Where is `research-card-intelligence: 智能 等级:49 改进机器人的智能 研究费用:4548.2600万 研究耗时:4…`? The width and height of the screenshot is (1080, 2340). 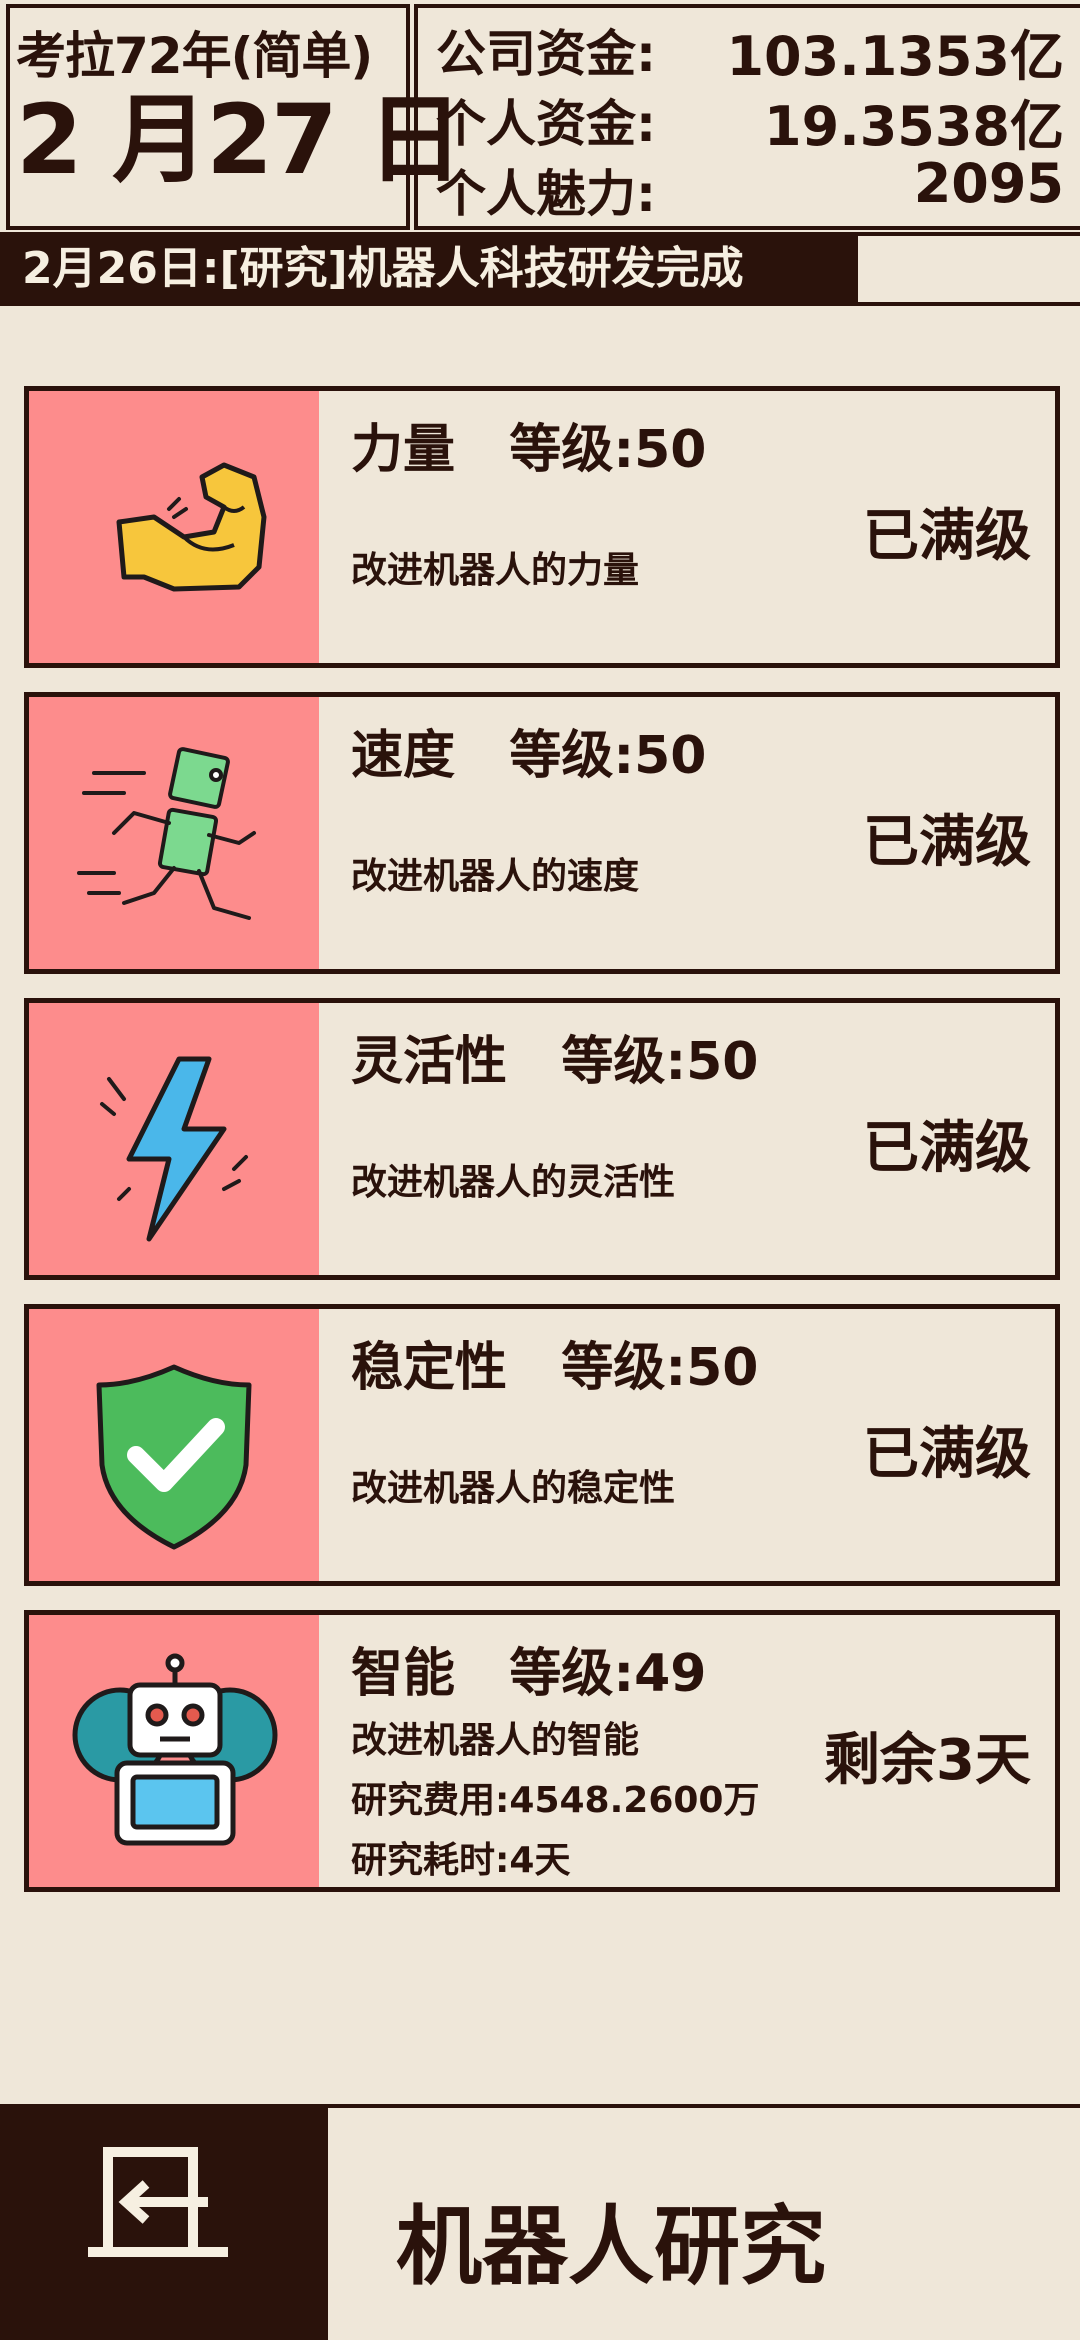 research-card-intelligence: 智能 等级:49 改进机器人的智能 研究费用:4548.2600万 研究耗时:4… is located at coordinates (542, 1751).